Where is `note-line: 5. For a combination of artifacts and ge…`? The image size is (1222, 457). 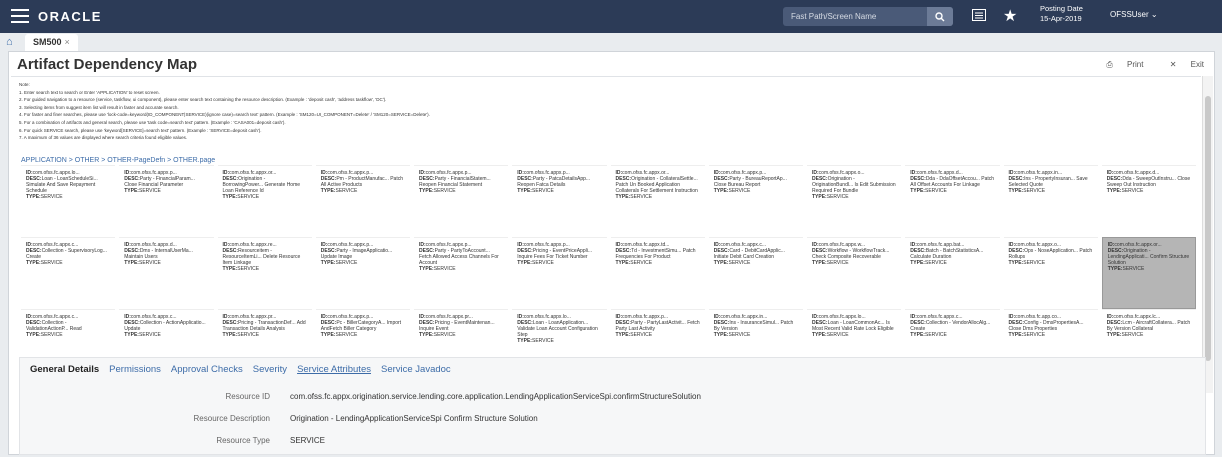 note-line: 5. For a combination of artifacts and ge… is located at coordinates (152, 122).